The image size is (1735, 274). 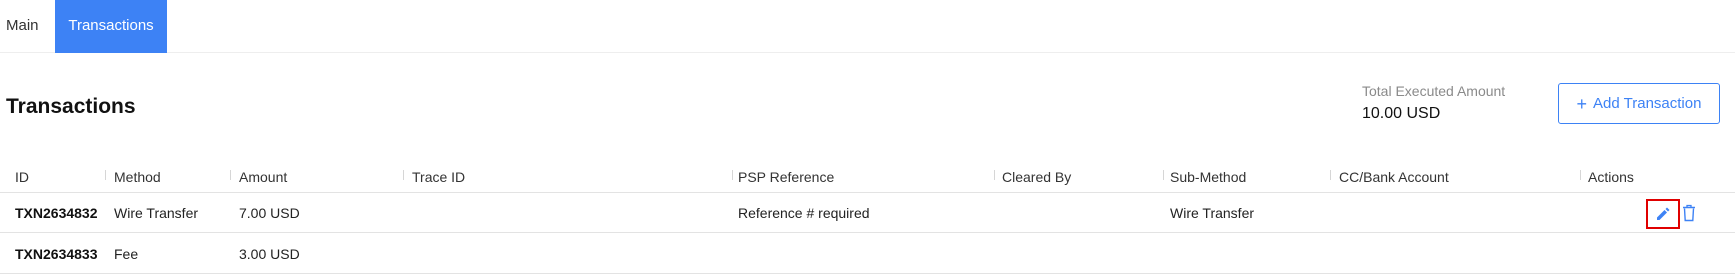 What do you see at coordinates (27, 26) in the screenshot?
I see `tab-main: Main` at bounding box center [27, 26].